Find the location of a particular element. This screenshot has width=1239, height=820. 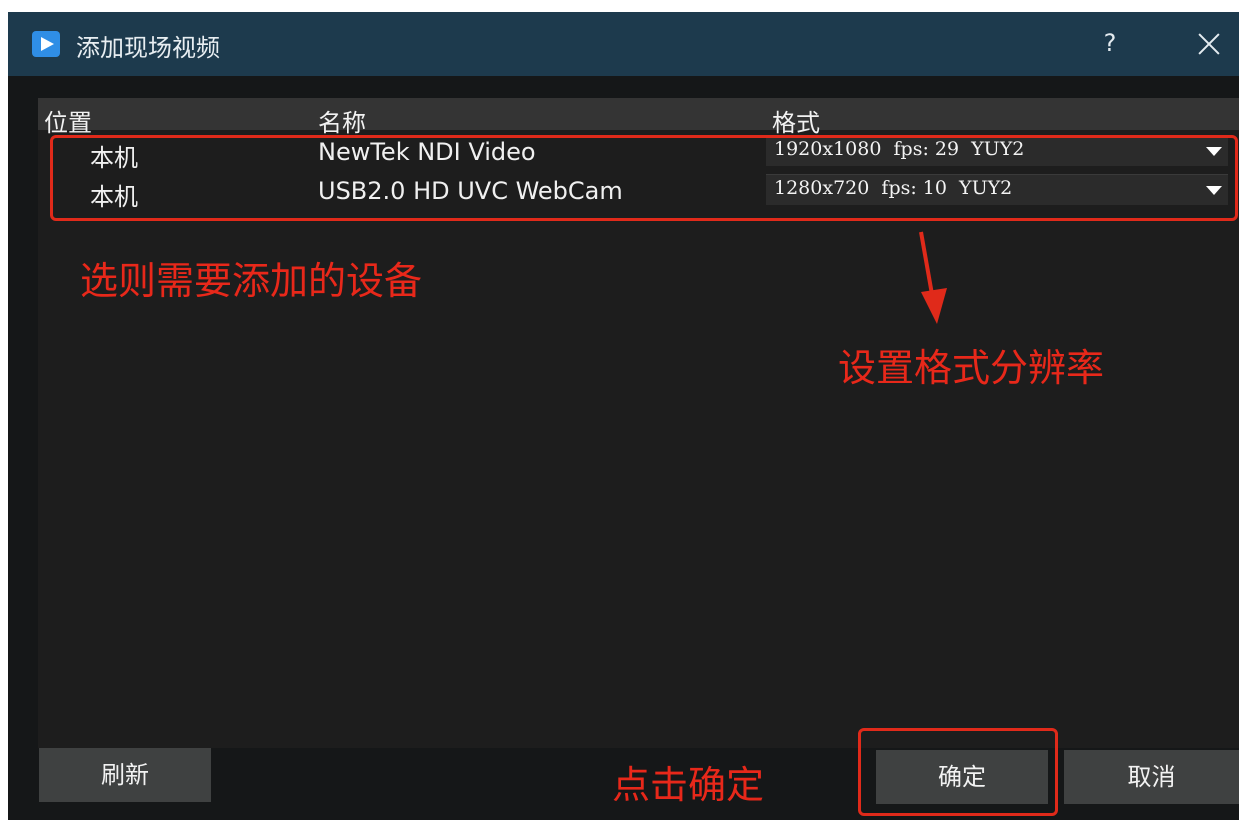

title-bar: 添加现场视频 ? is located at coordinates (623, 44).